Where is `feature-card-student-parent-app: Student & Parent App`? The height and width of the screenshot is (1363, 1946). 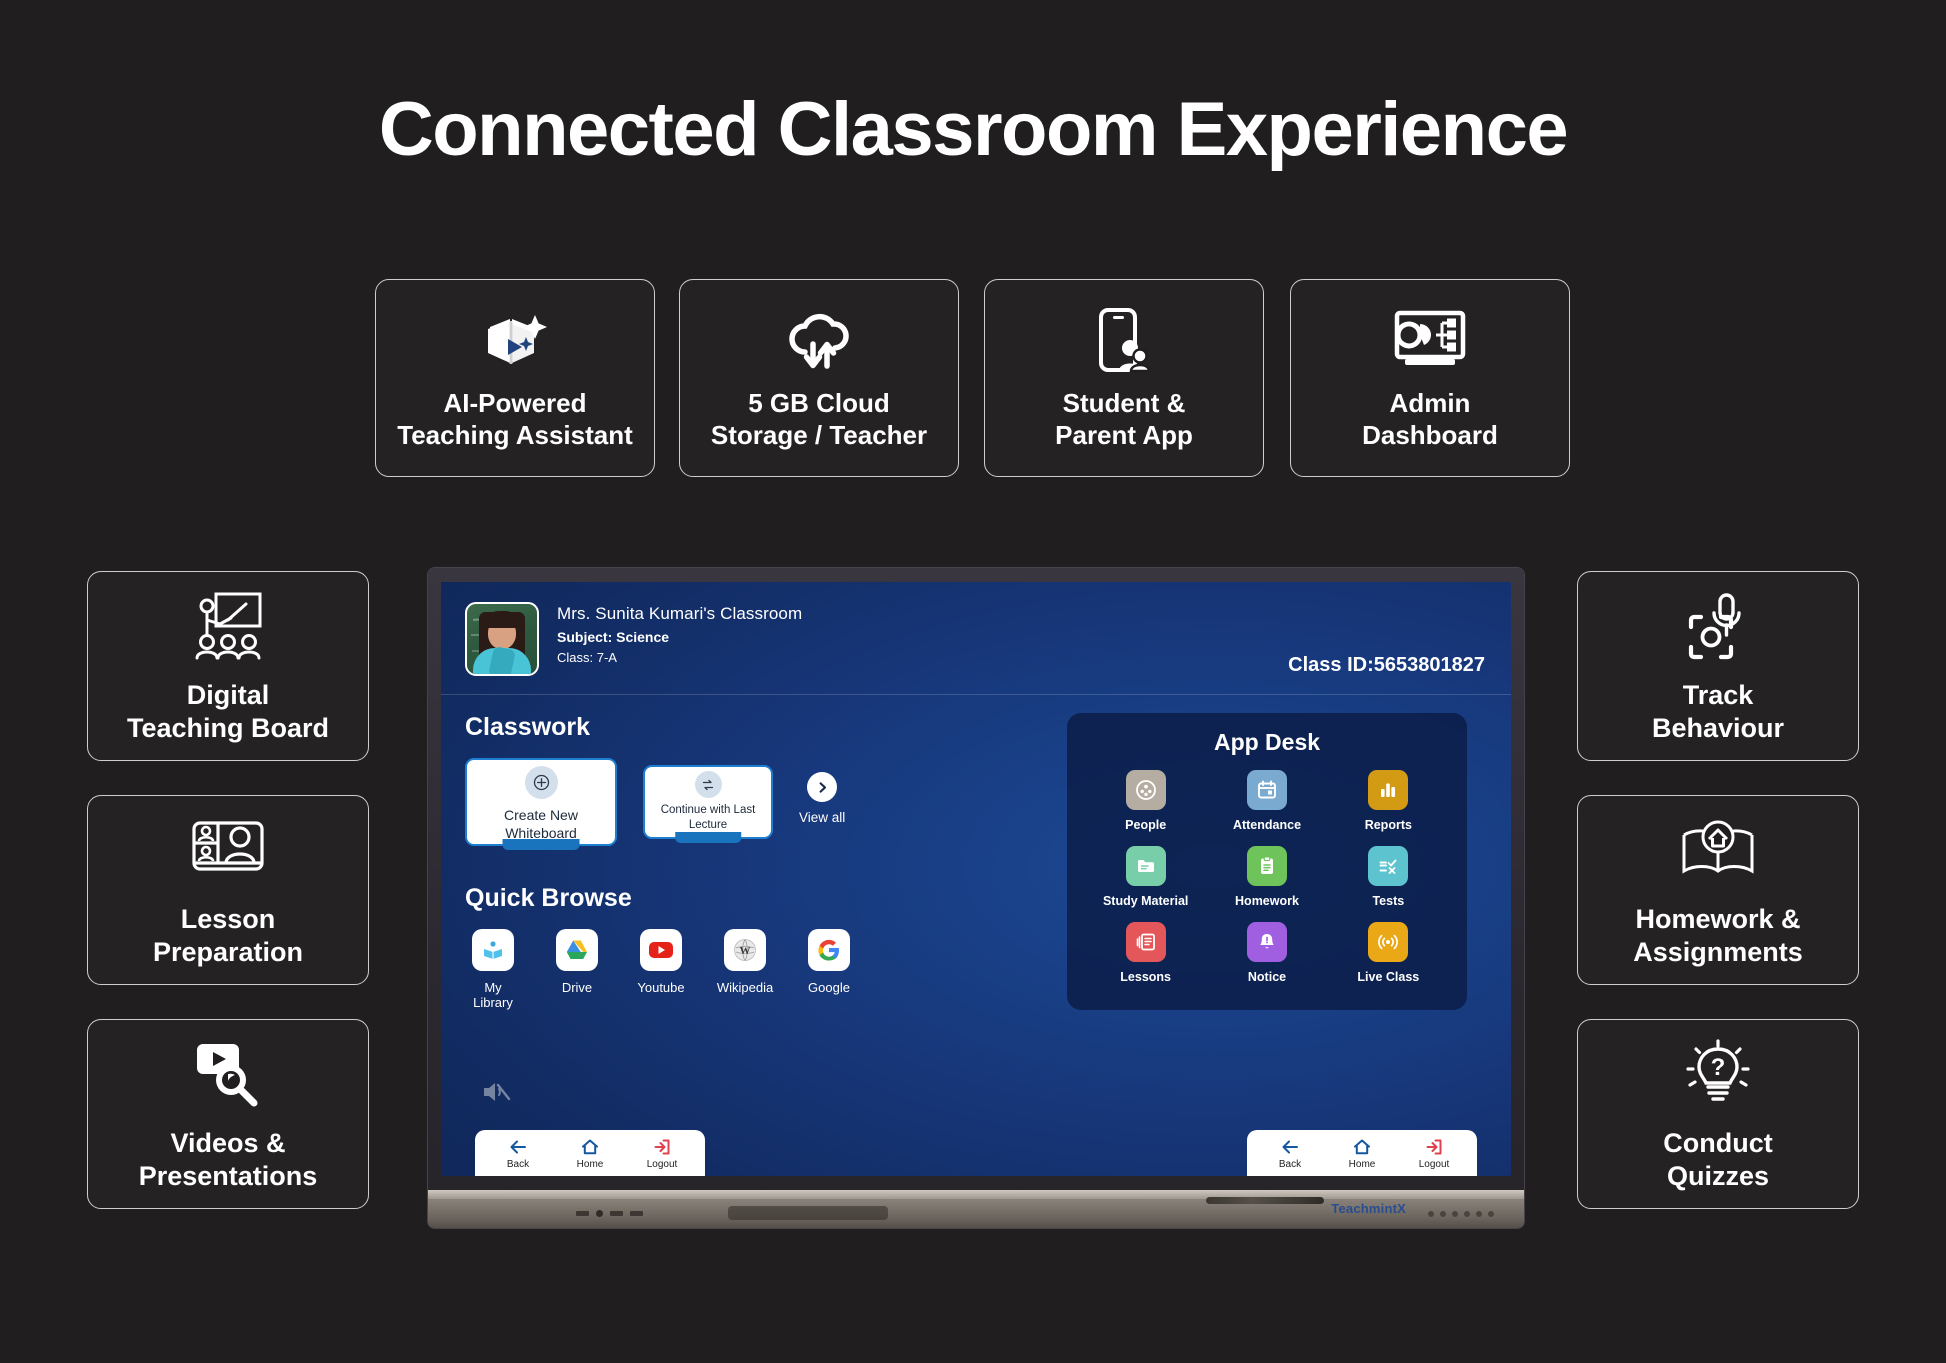
feature-card-student-parent-app: Student & Parent App is located at coordinates (1124, 378).